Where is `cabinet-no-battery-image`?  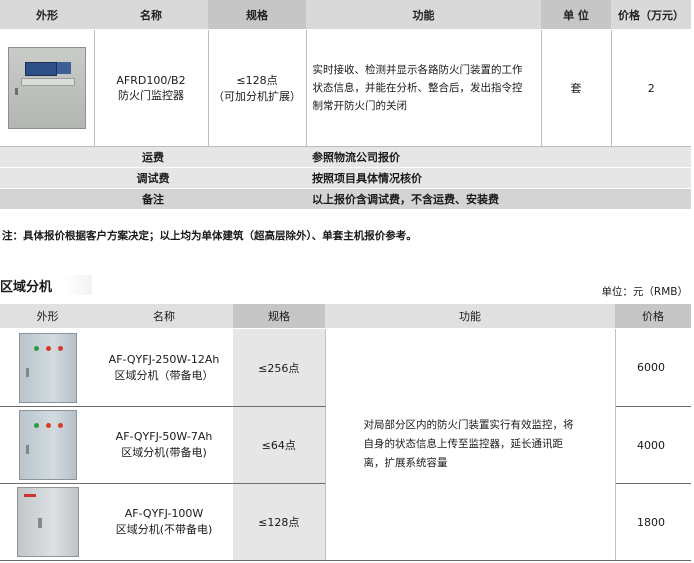 cabinet-no-battery-image is located at coordinates (47, 522).